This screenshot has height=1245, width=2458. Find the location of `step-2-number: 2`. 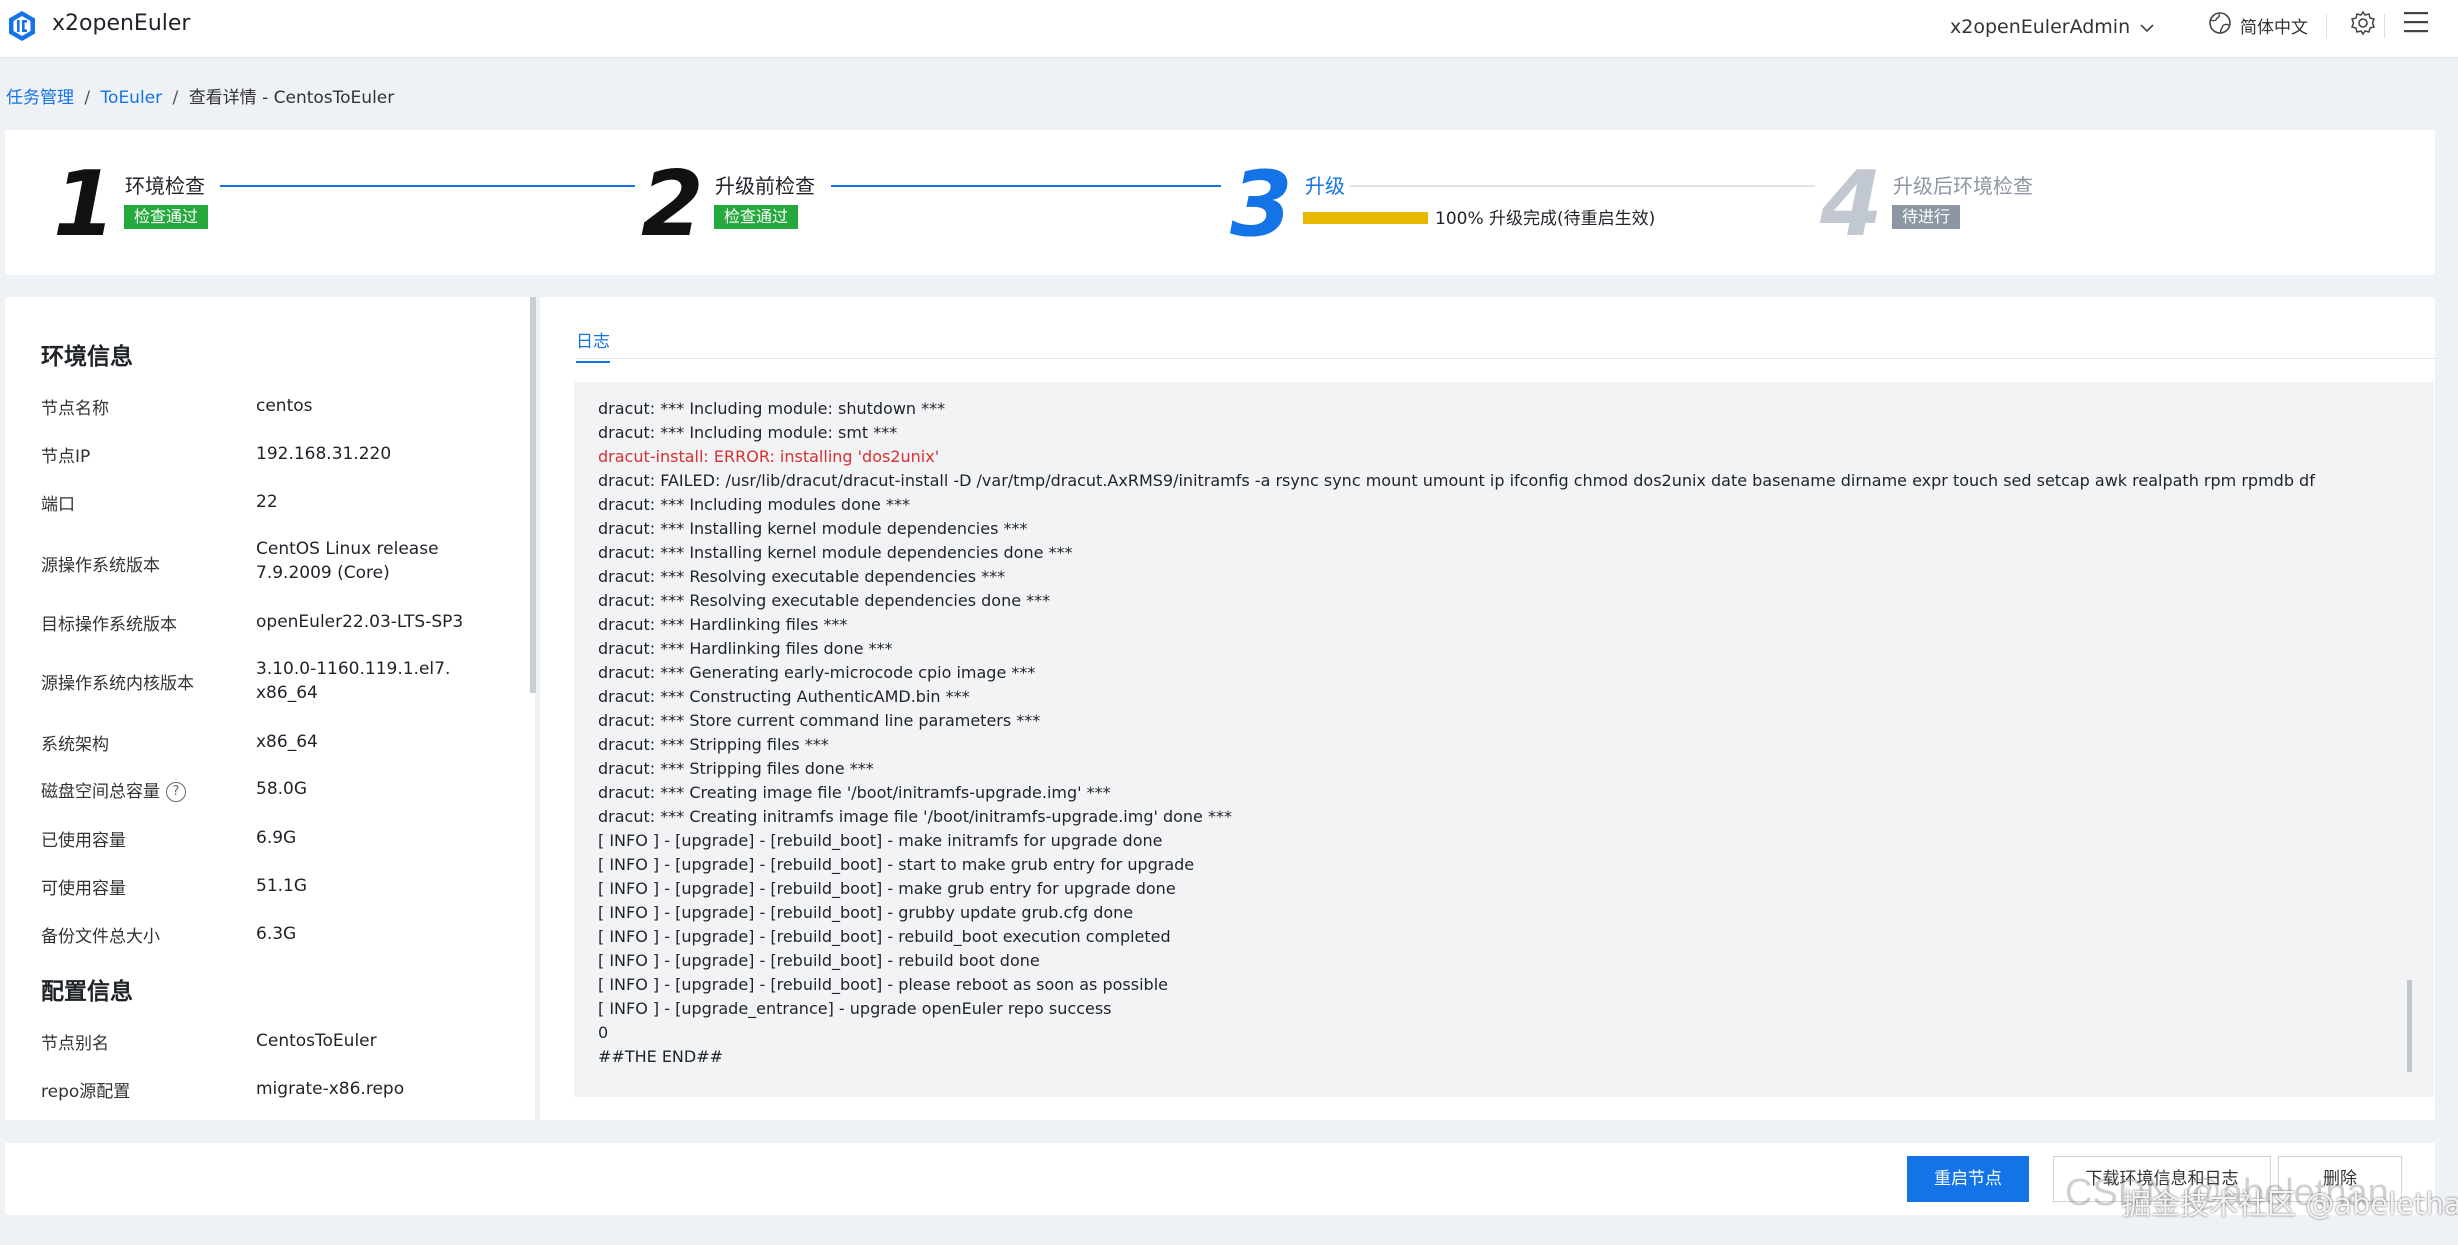

step-2-number: 2 is located at coordinates (672, 204).